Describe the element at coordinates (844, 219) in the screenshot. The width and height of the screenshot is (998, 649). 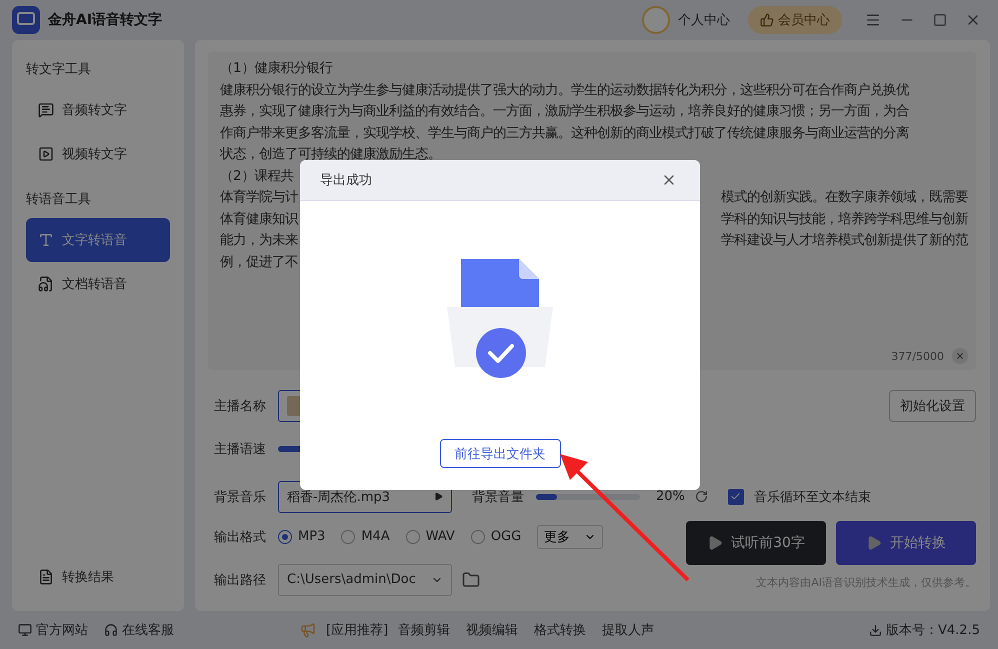
I see `text-line: 学科的知识与技能，培养跨学科思维与创新` at that location.